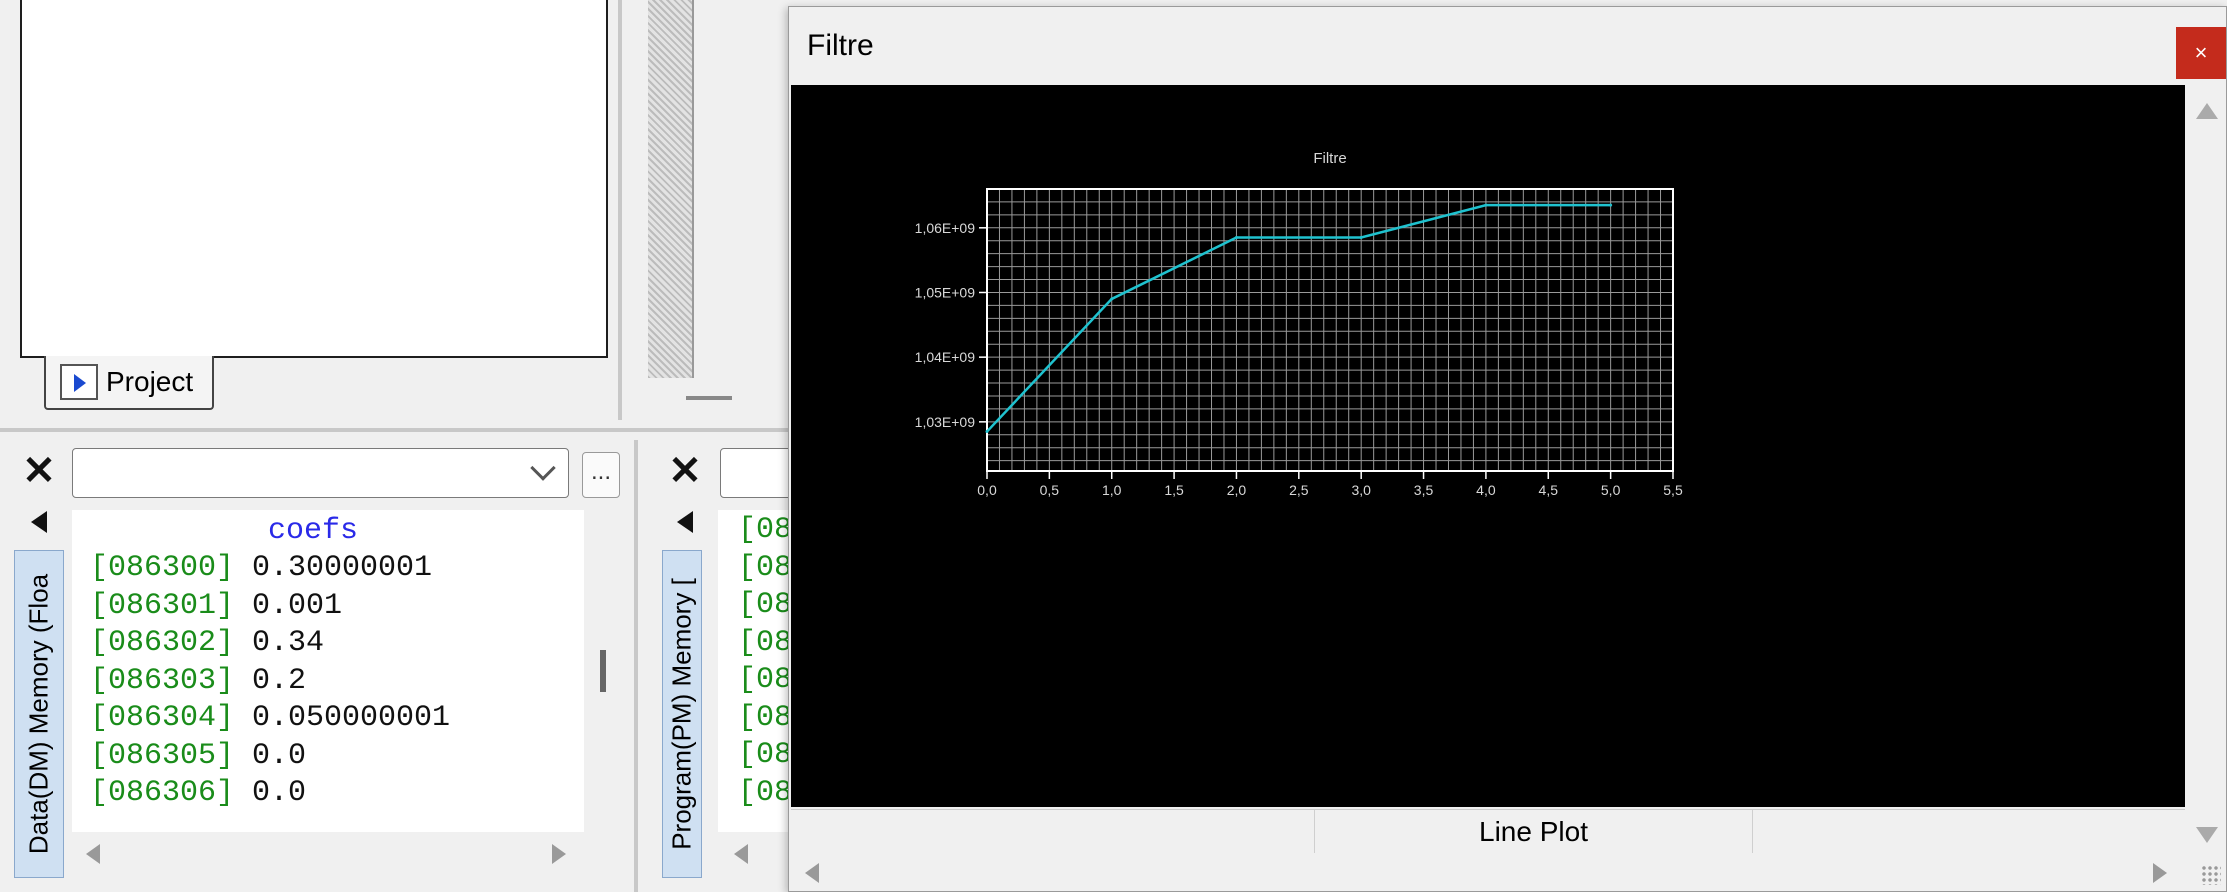 This screenshot has height=892, width=2227. I want to click on memory-value: 0.30000001, so click(342, 568).